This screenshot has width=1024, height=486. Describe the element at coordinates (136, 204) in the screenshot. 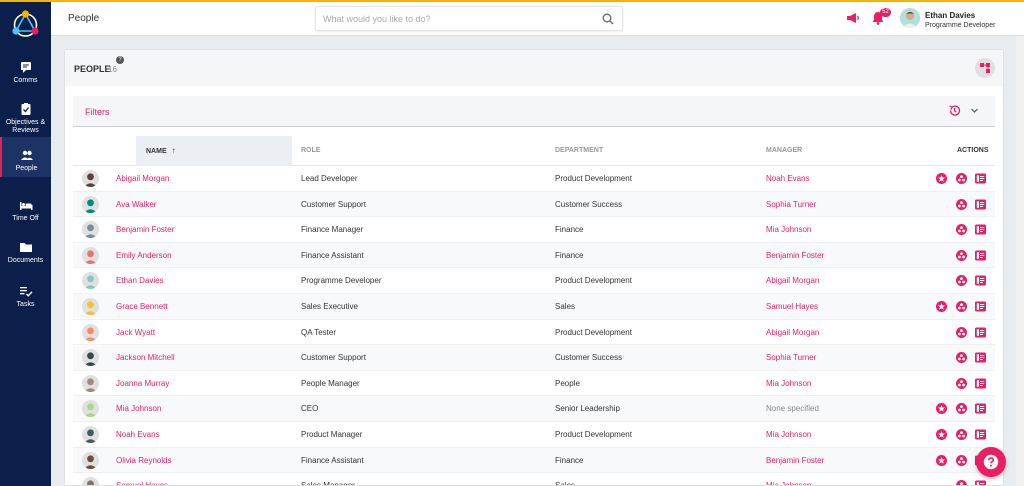

I see `employee-name-link: Ava Walker` at that location.